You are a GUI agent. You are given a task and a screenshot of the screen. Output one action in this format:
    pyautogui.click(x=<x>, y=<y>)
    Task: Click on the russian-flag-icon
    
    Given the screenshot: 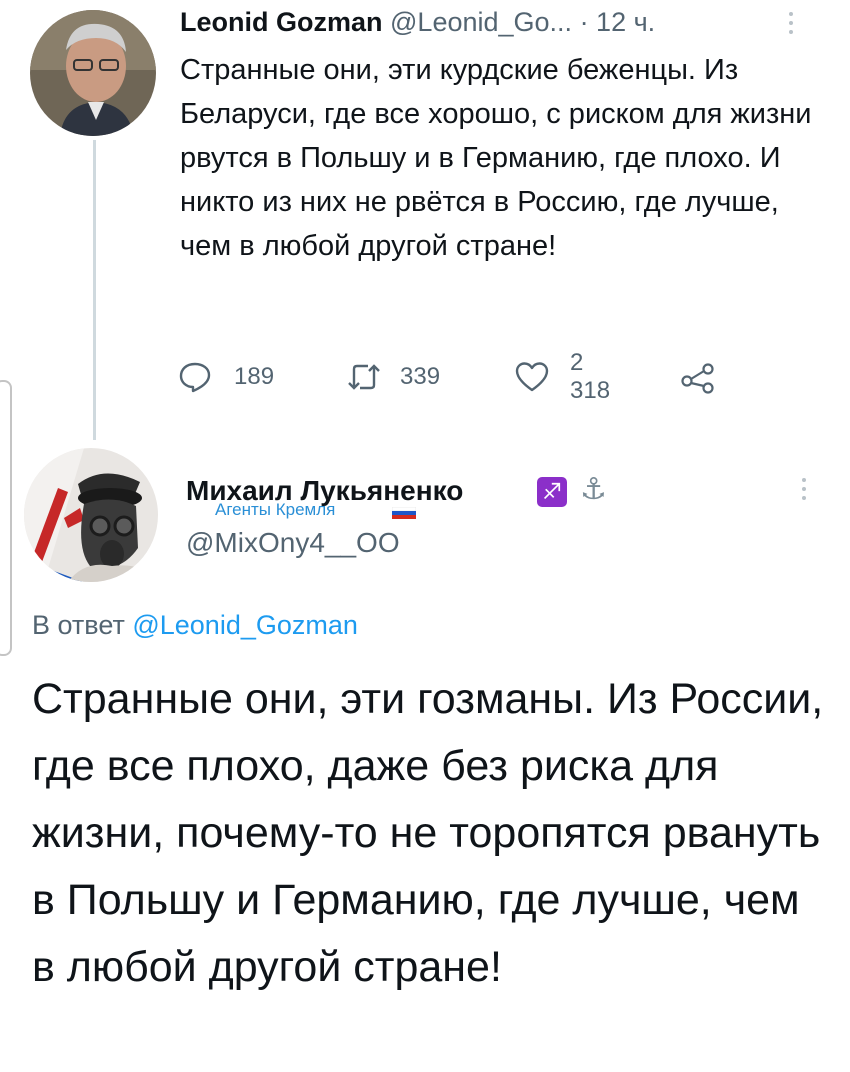 What is the action you would take?
    pyautogui.click(x=404, y=512)
    